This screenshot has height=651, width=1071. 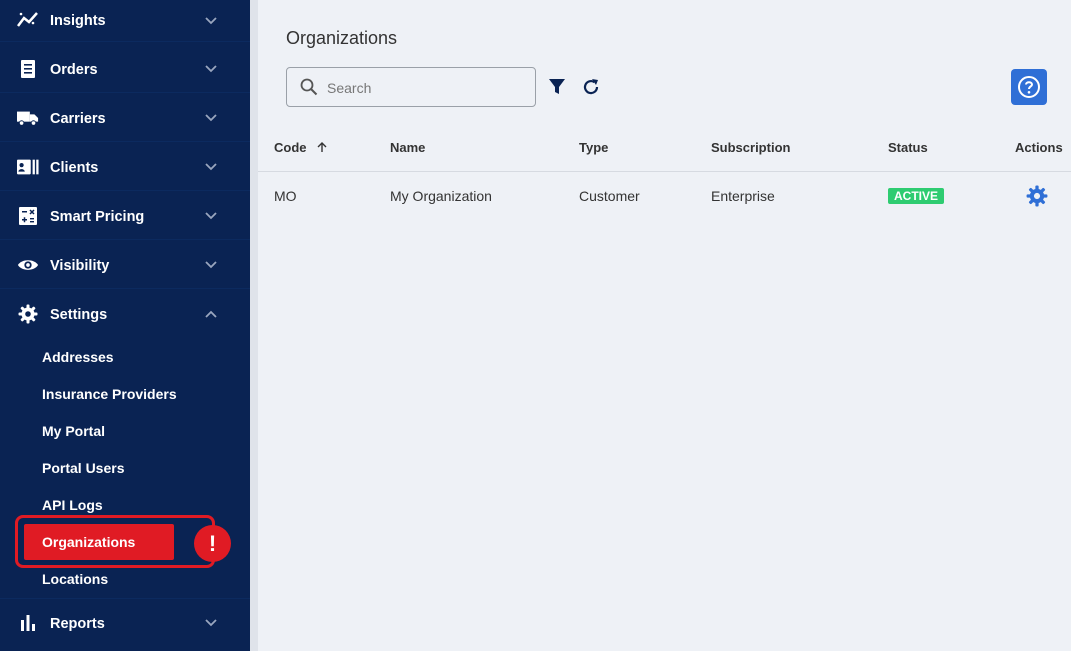 I want to click on sidebar-item-label: Settings, so click(x=79, y=315).